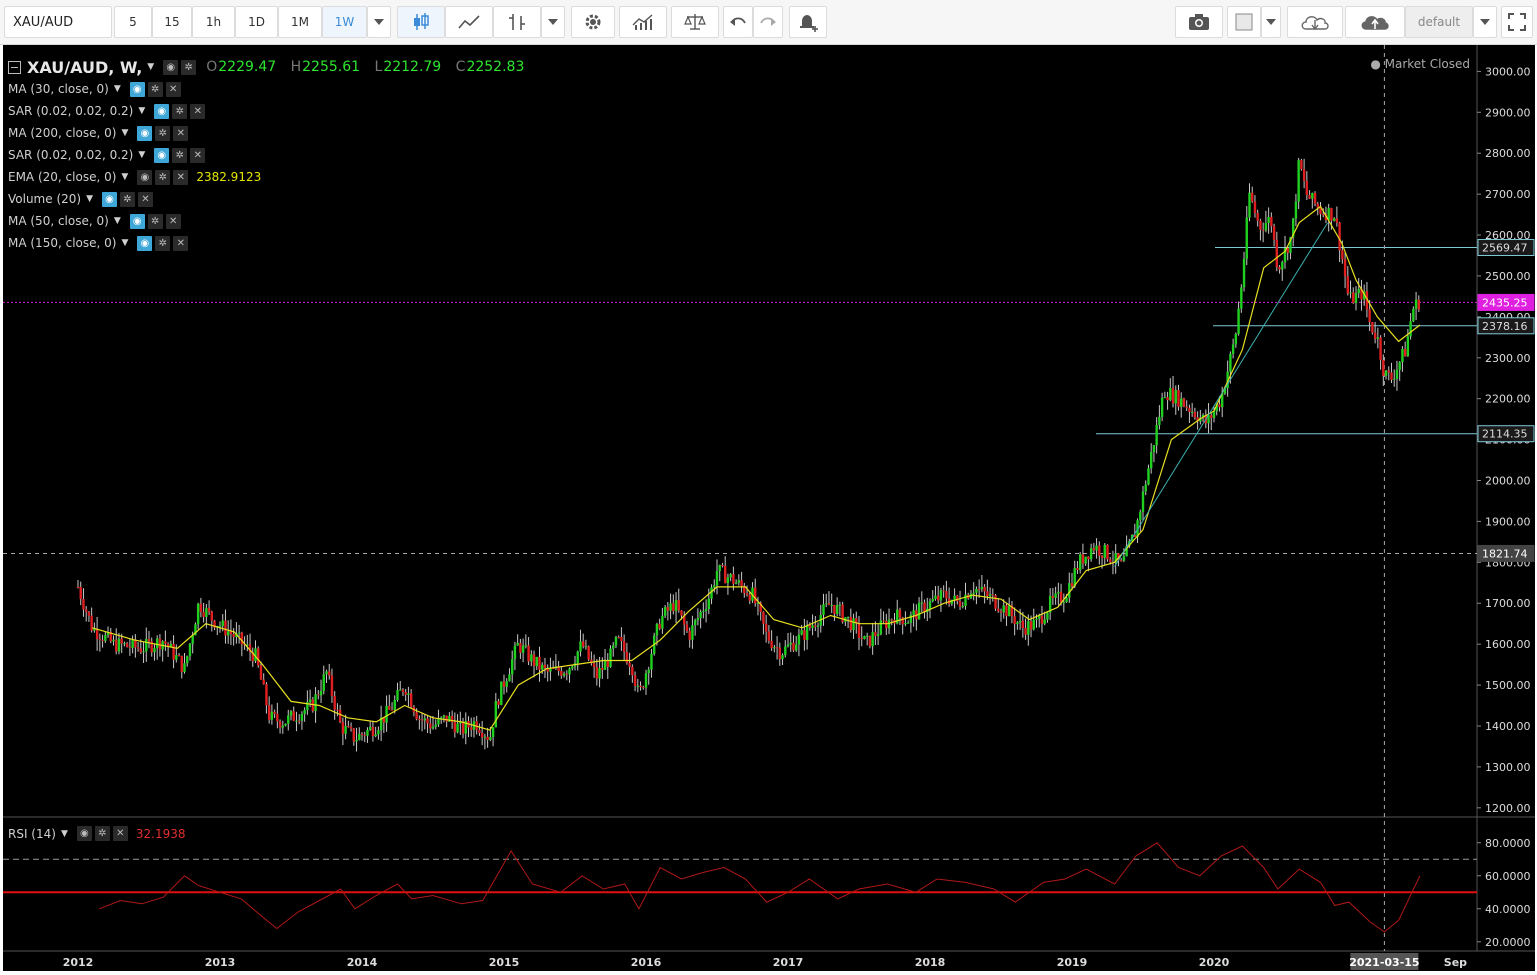 The height and width of the screenshot is (975, 1537). I want to click on indicator-row: SAR (0.02, 0.02, 0.2) ▼ ◉ ✲ ✕, so click(266, 111).